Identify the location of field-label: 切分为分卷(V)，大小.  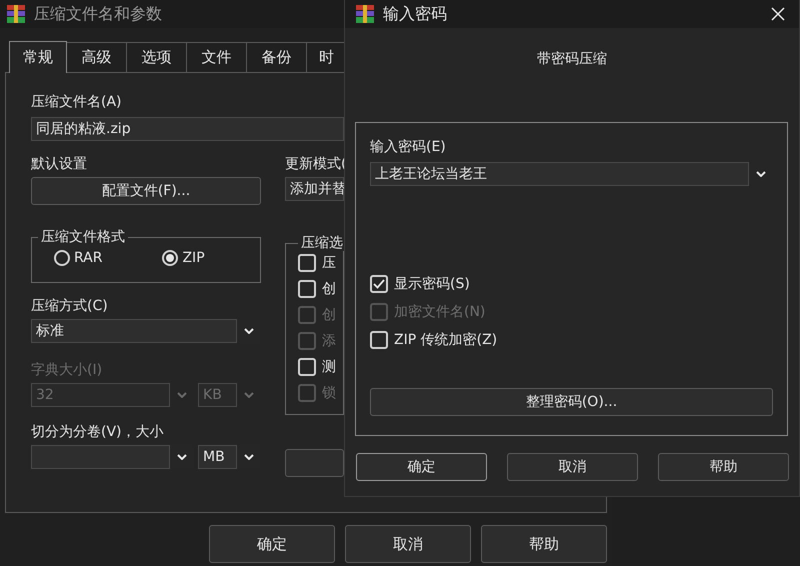
(98, 432).